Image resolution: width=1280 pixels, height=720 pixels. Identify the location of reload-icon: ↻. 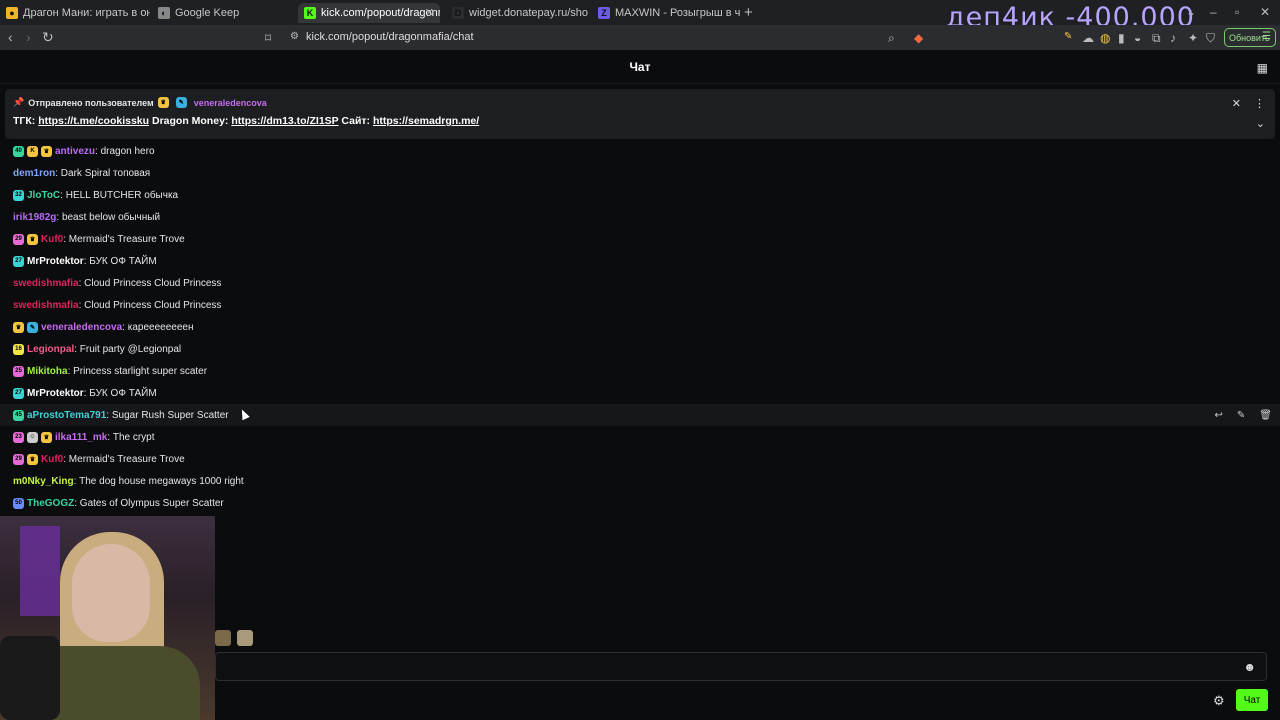
(48, 37).